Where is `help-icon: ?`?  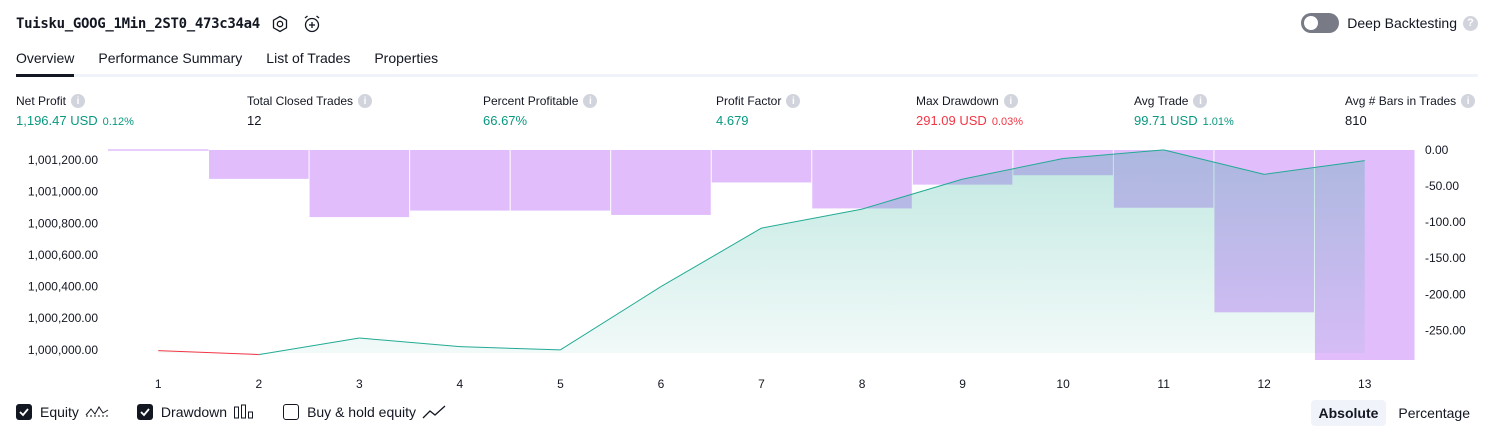
help-icon: ? is located at coordinates (1470, 23).